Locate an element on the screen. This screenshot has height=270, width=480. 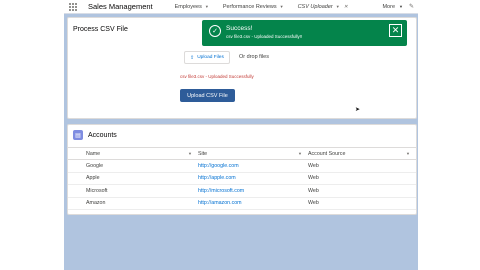
nav-item-performance-reviews: Performance Reviews ▼ is located at coordinates (253, 7).